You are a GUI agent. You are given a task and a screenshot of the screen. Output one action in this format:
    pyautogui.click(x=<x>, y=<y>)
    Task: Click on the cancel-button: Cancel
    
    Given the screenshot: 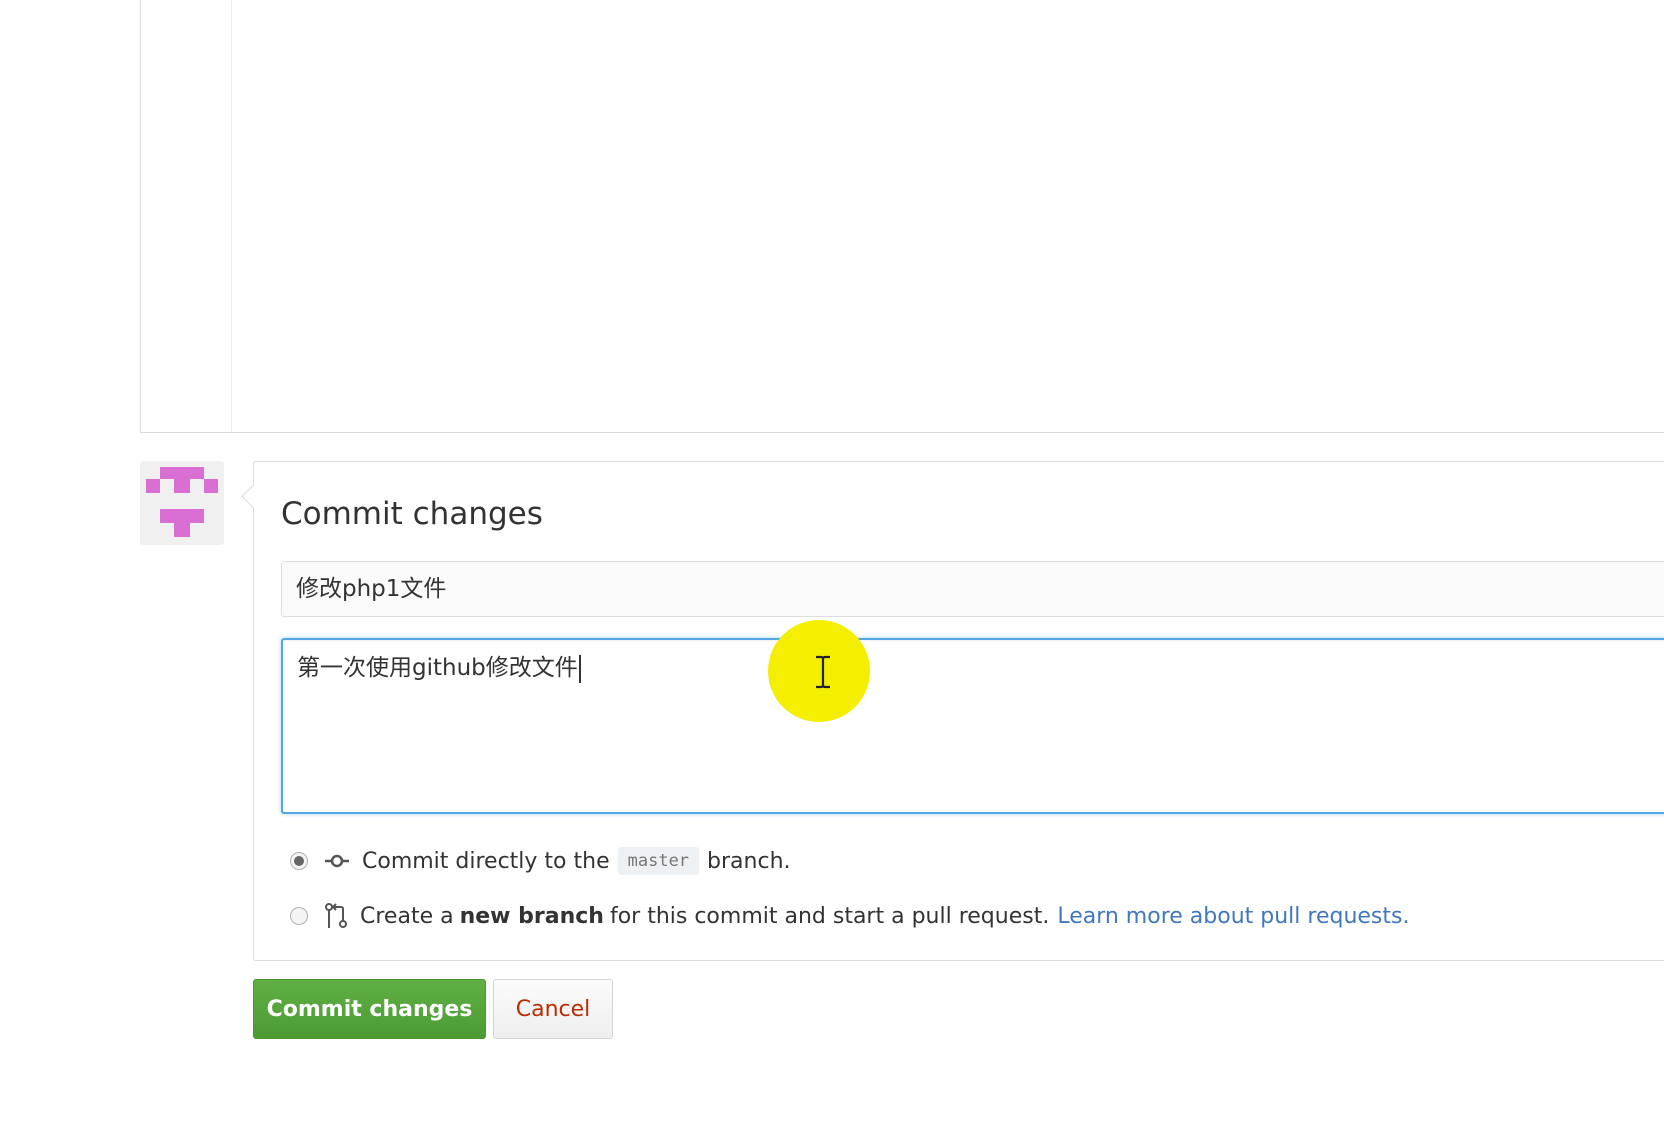 What is the action you would take?
    pyautogui.click(x=553, y=1009)
    